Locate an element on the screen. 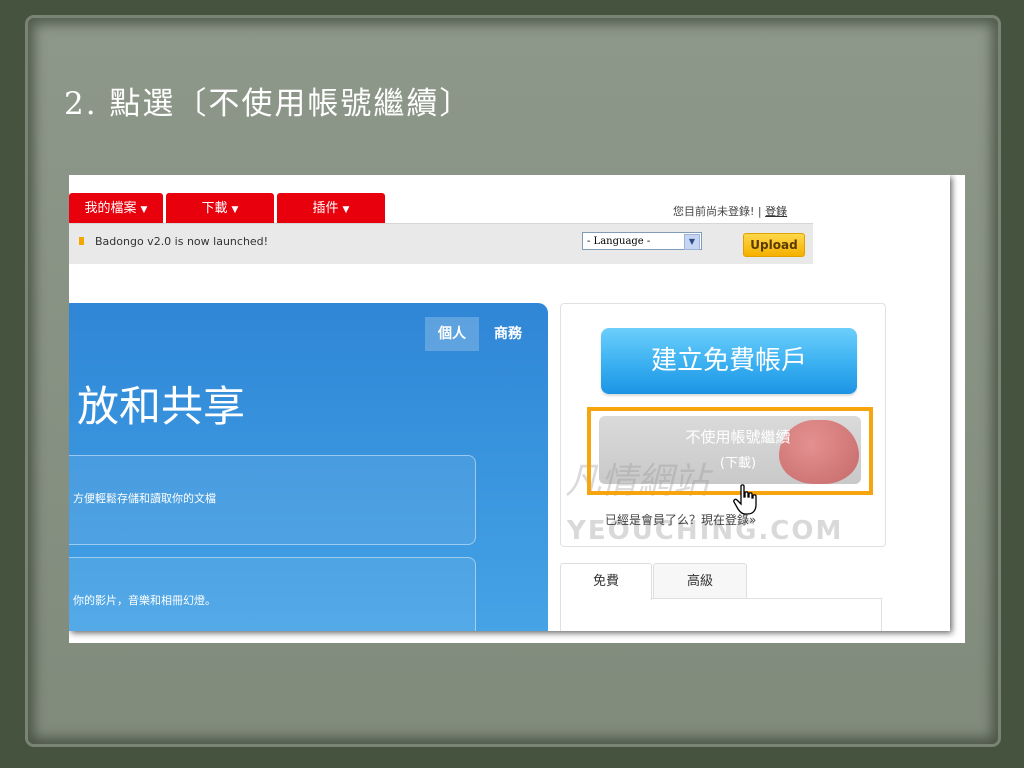  plan-panel is located at coordinates (721, 614).